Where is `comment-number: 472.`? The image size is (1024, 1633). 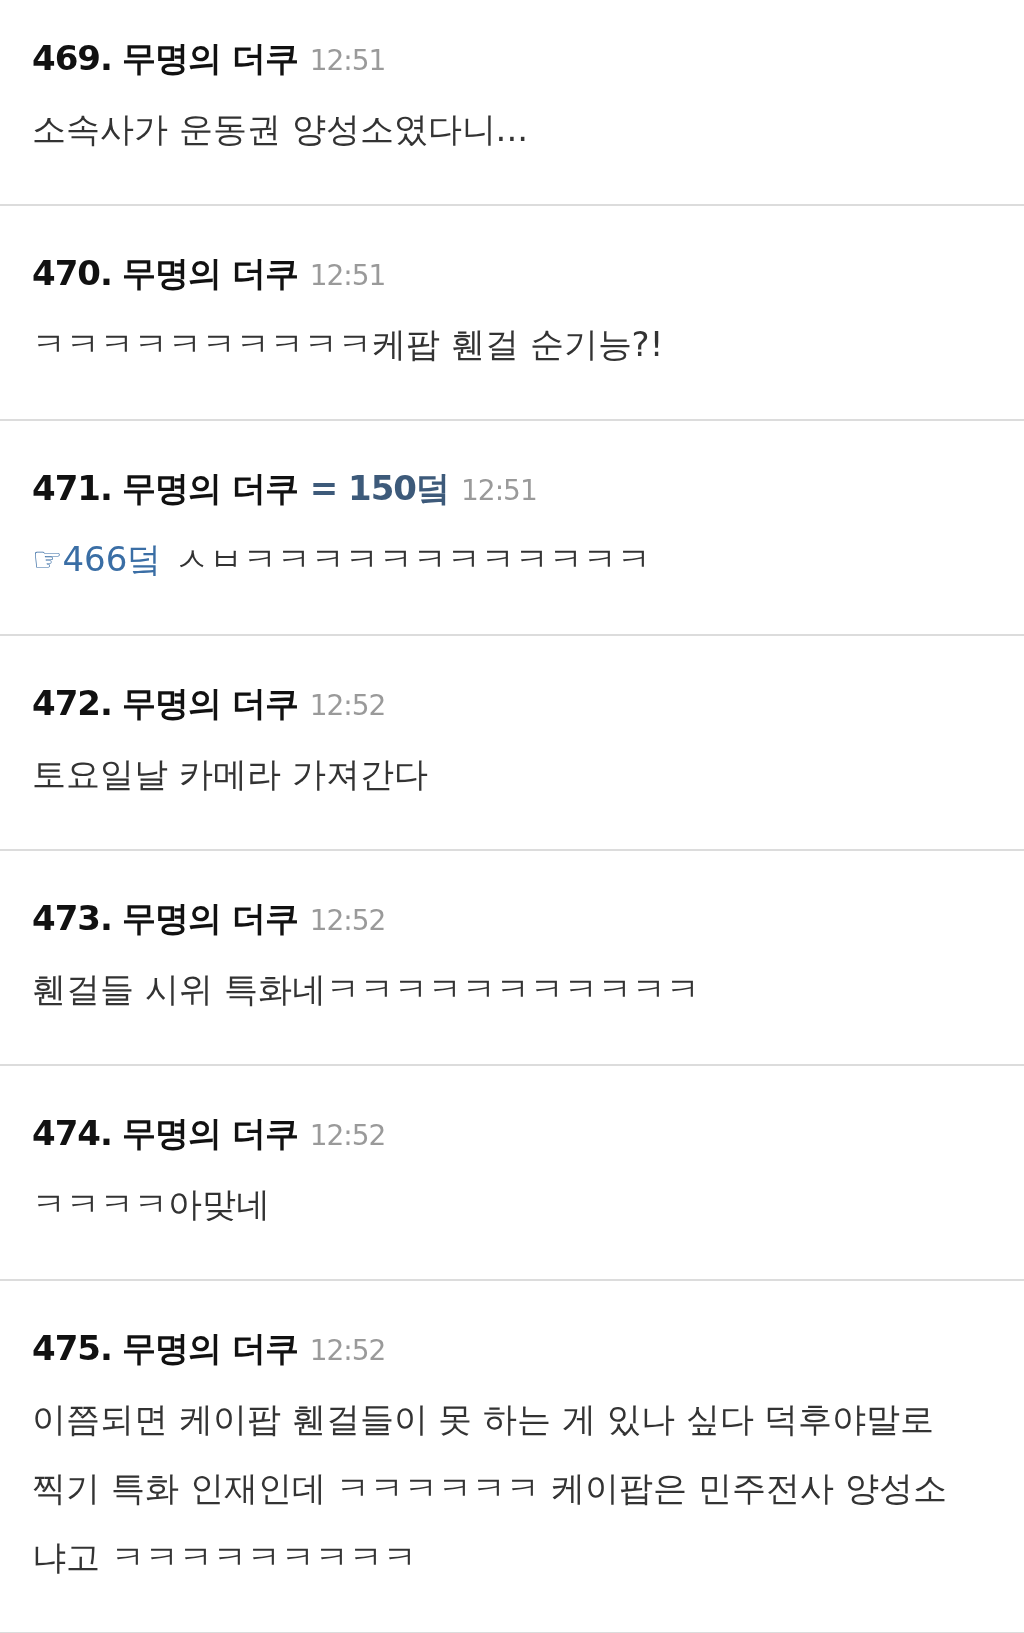 comment-number: 472. is located at coordinates (72, 703).